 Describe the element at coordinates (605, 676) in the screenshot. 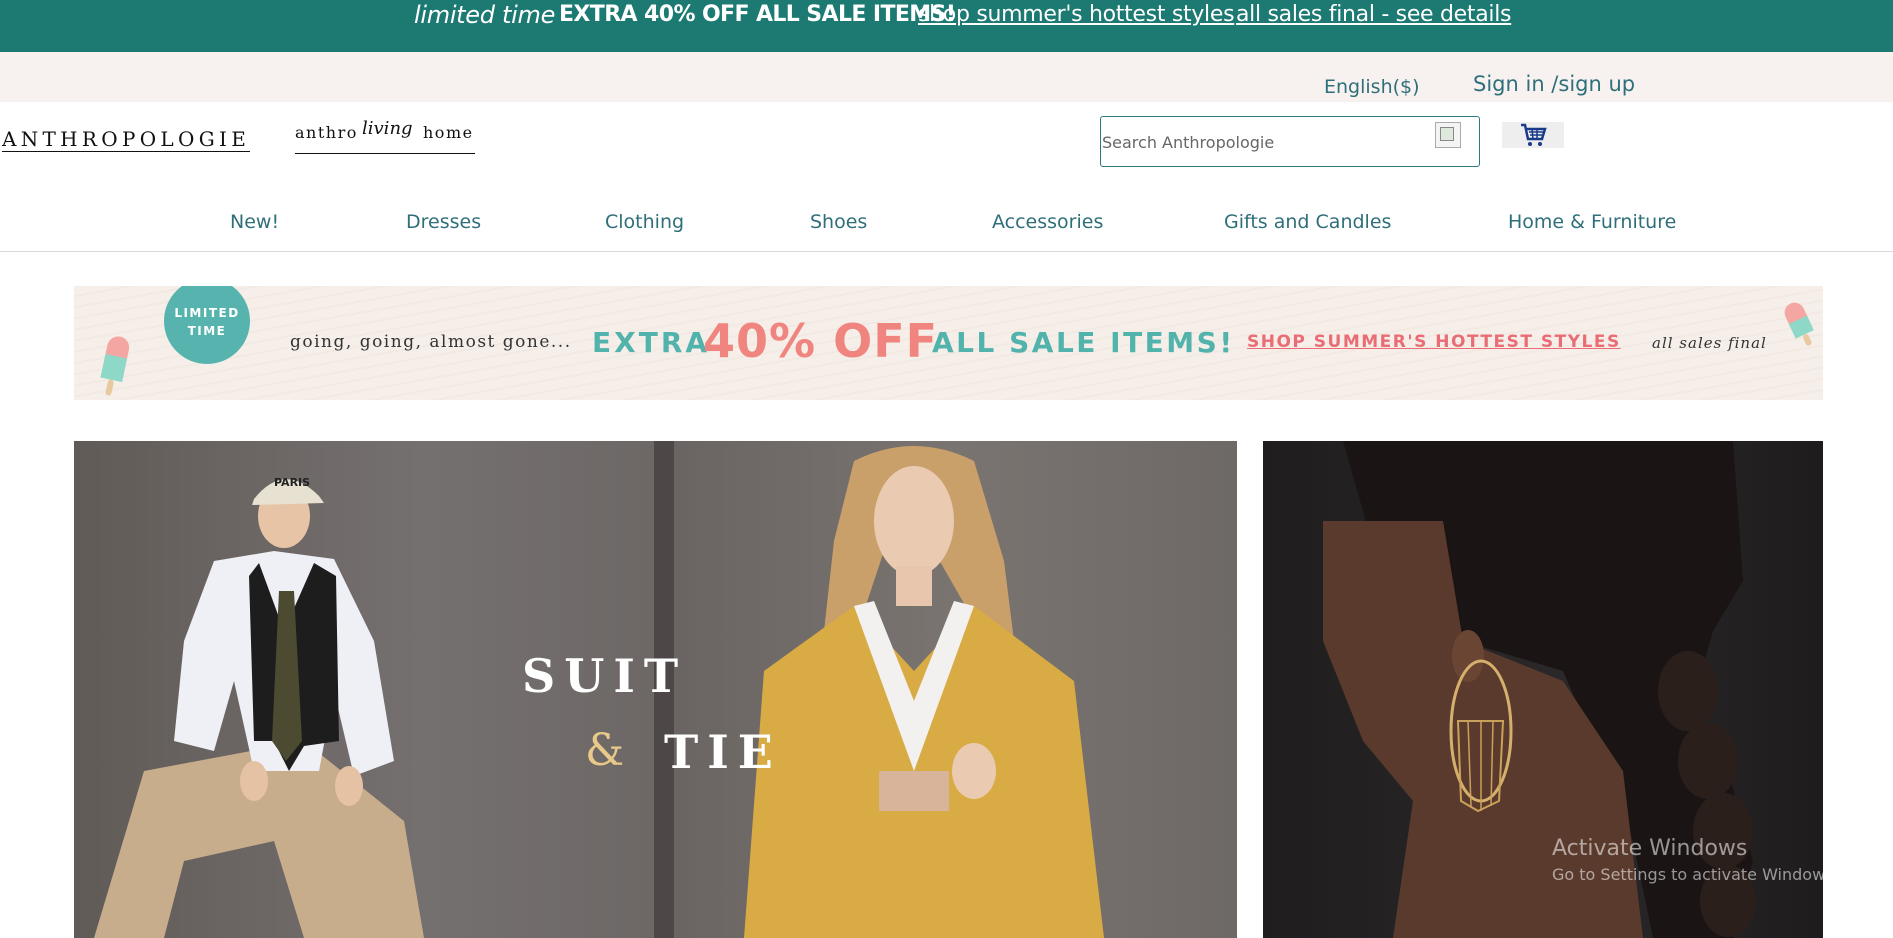

I see `hero-suit-text: SUIT` at that location.